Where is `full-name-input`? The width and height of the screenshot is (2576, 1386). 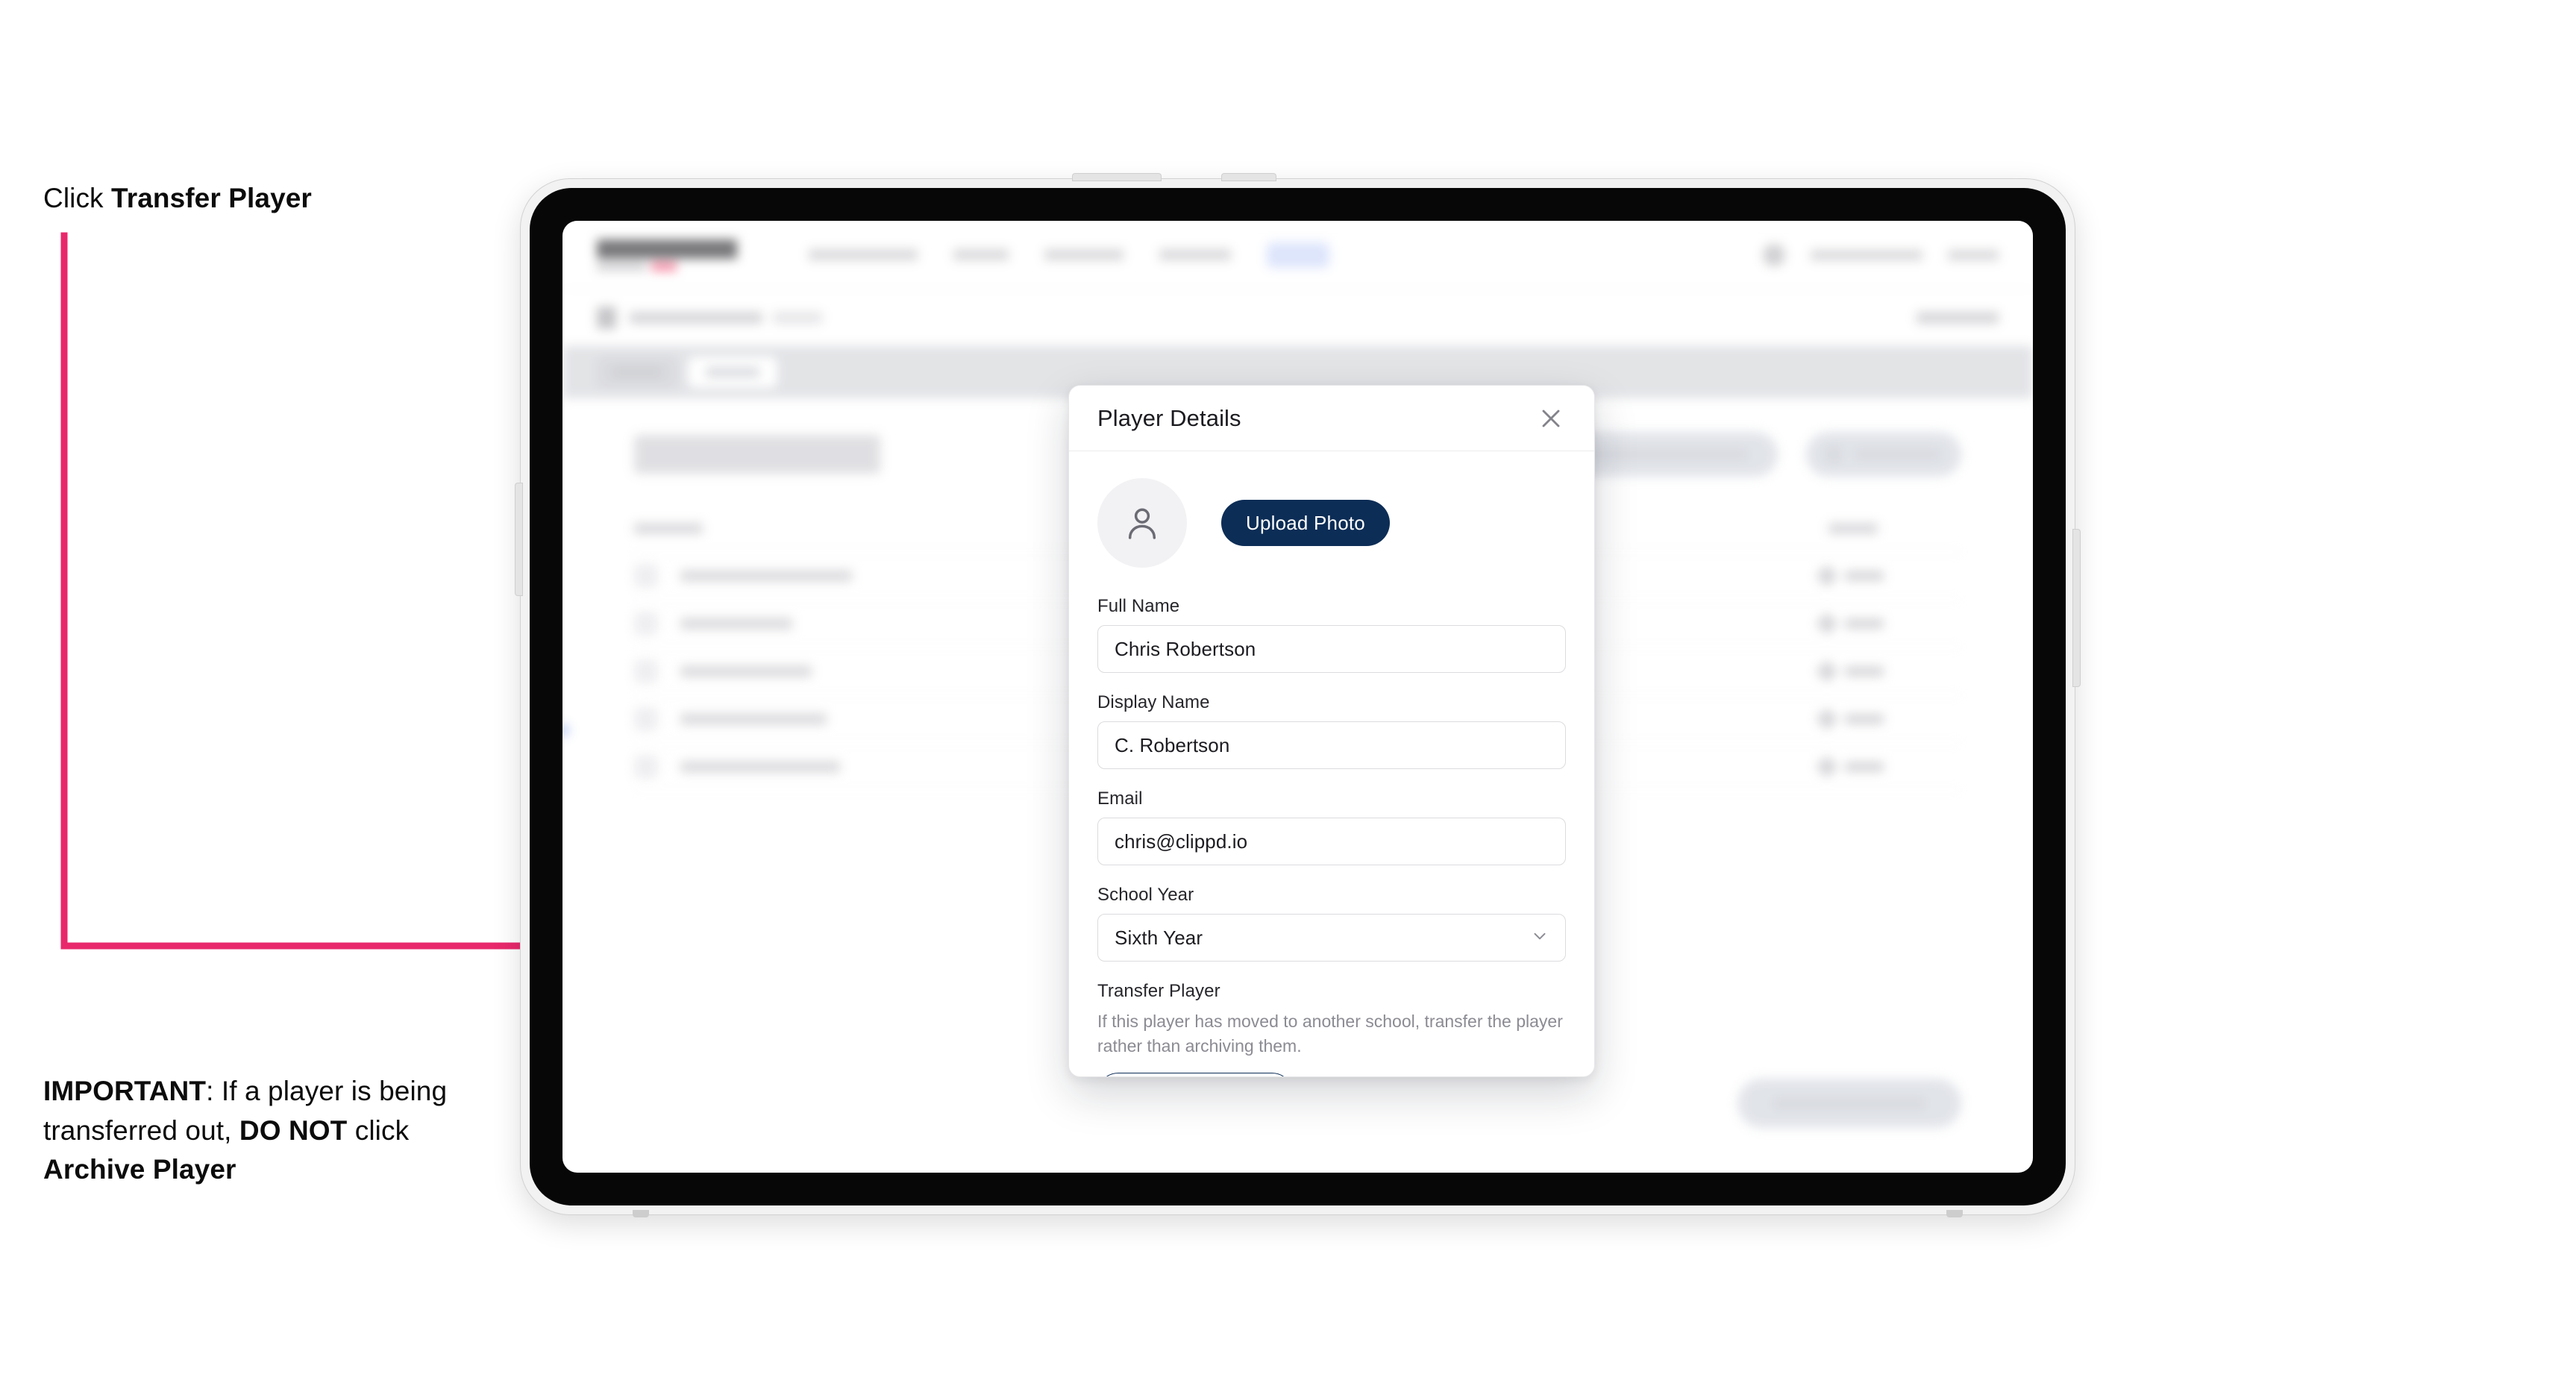
full-name-input is located at coordinates (1331, 649).